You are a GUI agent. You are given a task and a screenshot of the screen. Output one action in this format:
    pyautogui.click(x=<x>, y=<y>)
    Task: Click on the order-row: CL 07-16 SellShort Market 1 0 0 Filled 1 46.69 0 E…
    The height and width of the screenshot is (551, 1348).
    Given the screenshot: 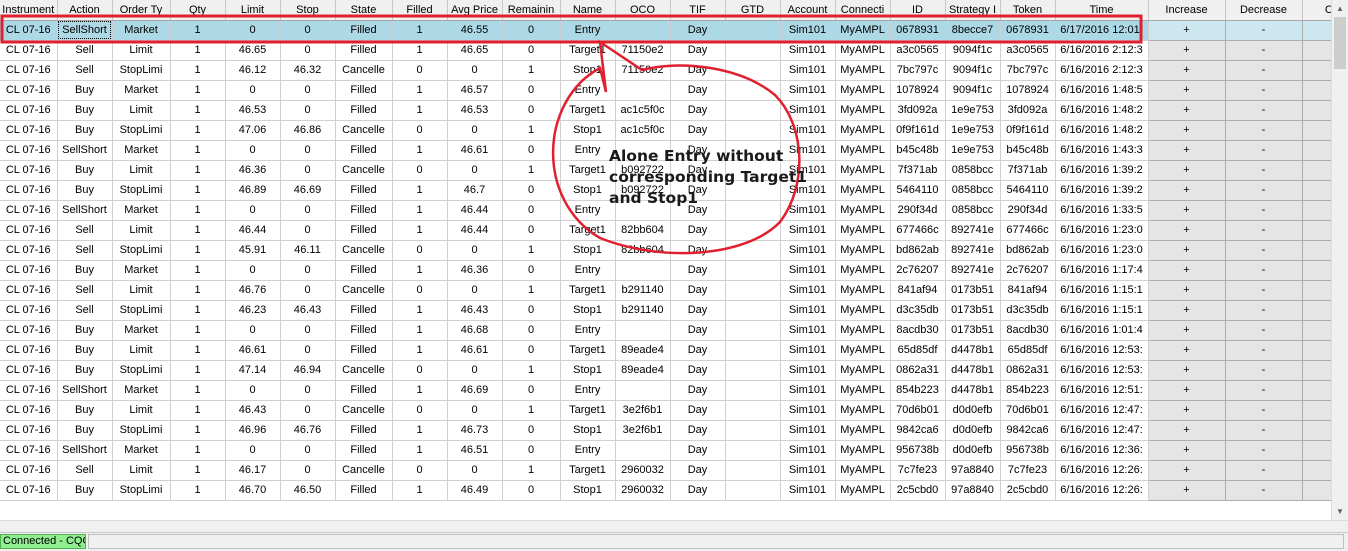 What is the action you would take?
    pyautogui.click(x=665, y=390)
    